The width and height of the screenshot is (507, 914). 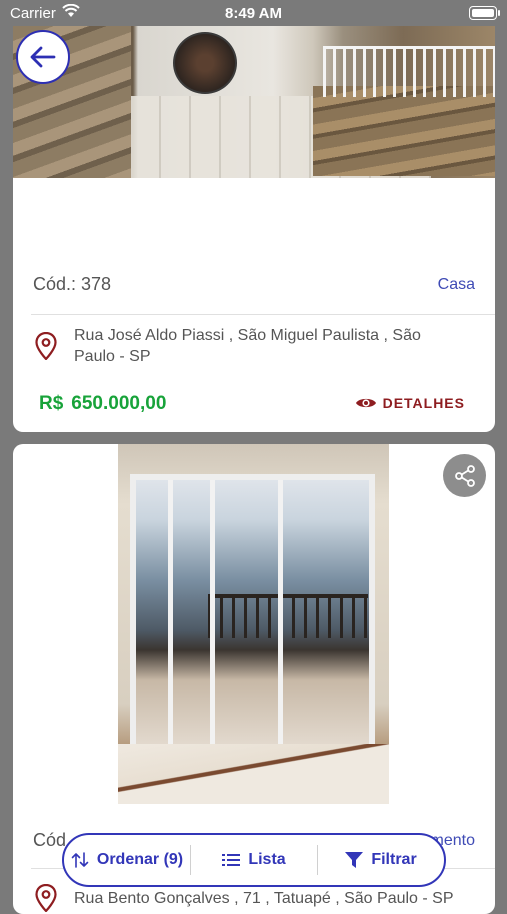 I want to click on listing-price: R$ 650.000,00, so click(x=102, y=404).